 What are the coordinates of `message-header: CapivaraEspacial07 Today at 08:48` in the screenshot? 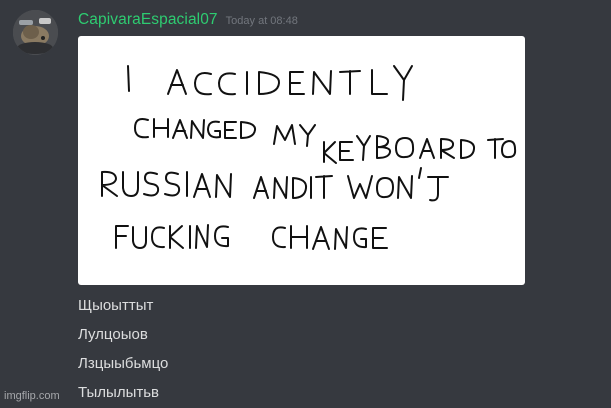 It's located at (188, 21).